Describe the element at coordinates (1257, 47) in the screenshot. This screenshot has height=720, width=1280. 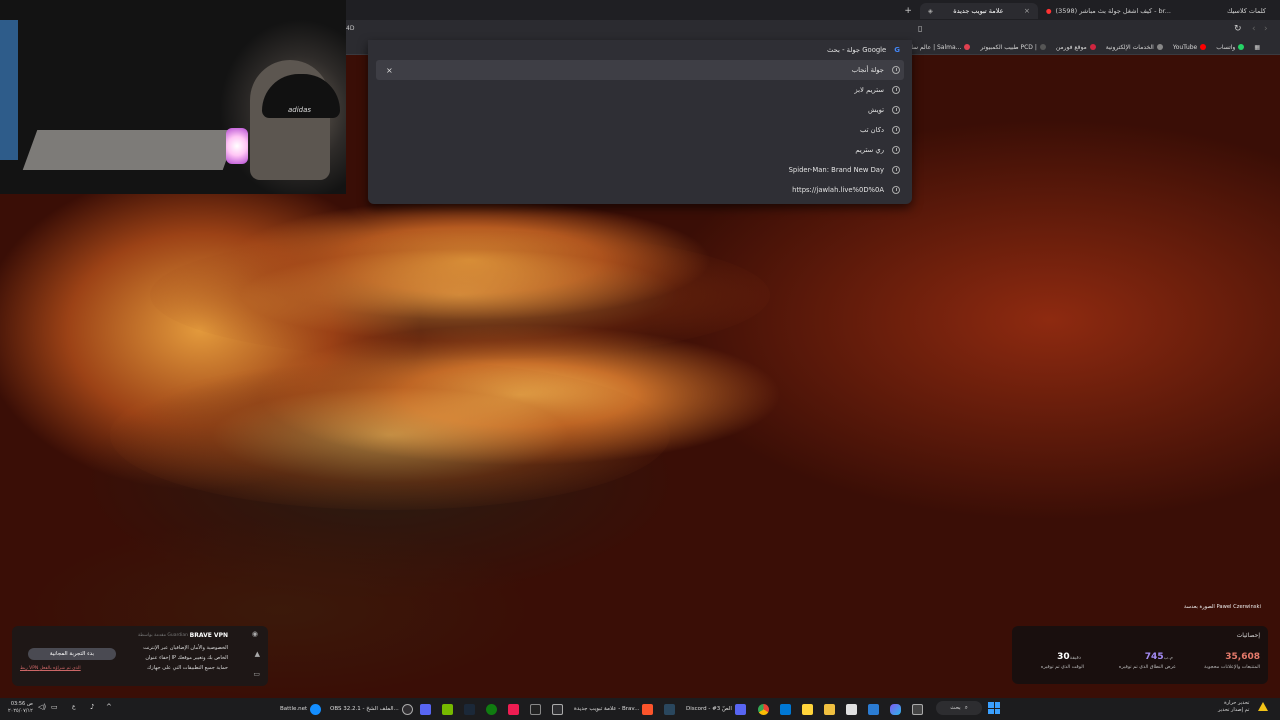
I see `apps-icon: ▦` at that location.